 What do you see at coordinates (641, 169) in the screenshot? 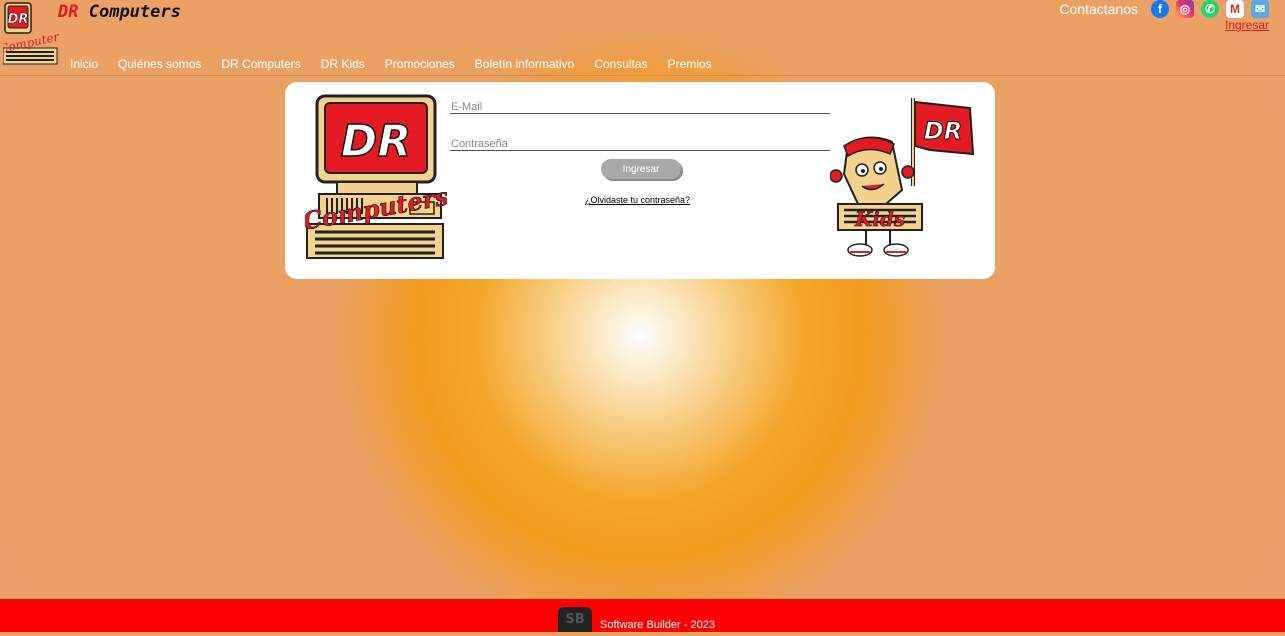
I see `login-submit-button: Ingresar` at bounding box center [641, 169].